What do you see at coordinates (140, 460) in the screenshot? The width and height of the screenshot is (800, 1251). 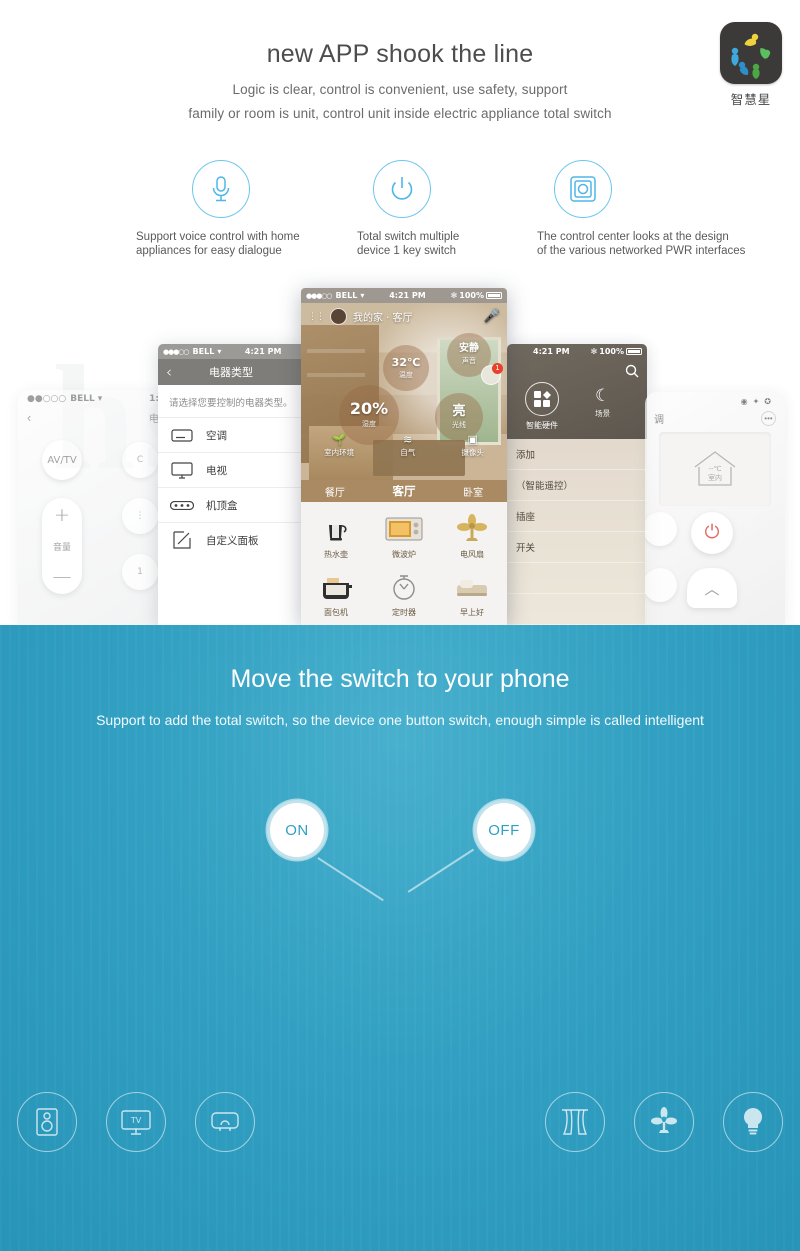 I see `remote-ghost-button: C` at bounding box center [140, 460].